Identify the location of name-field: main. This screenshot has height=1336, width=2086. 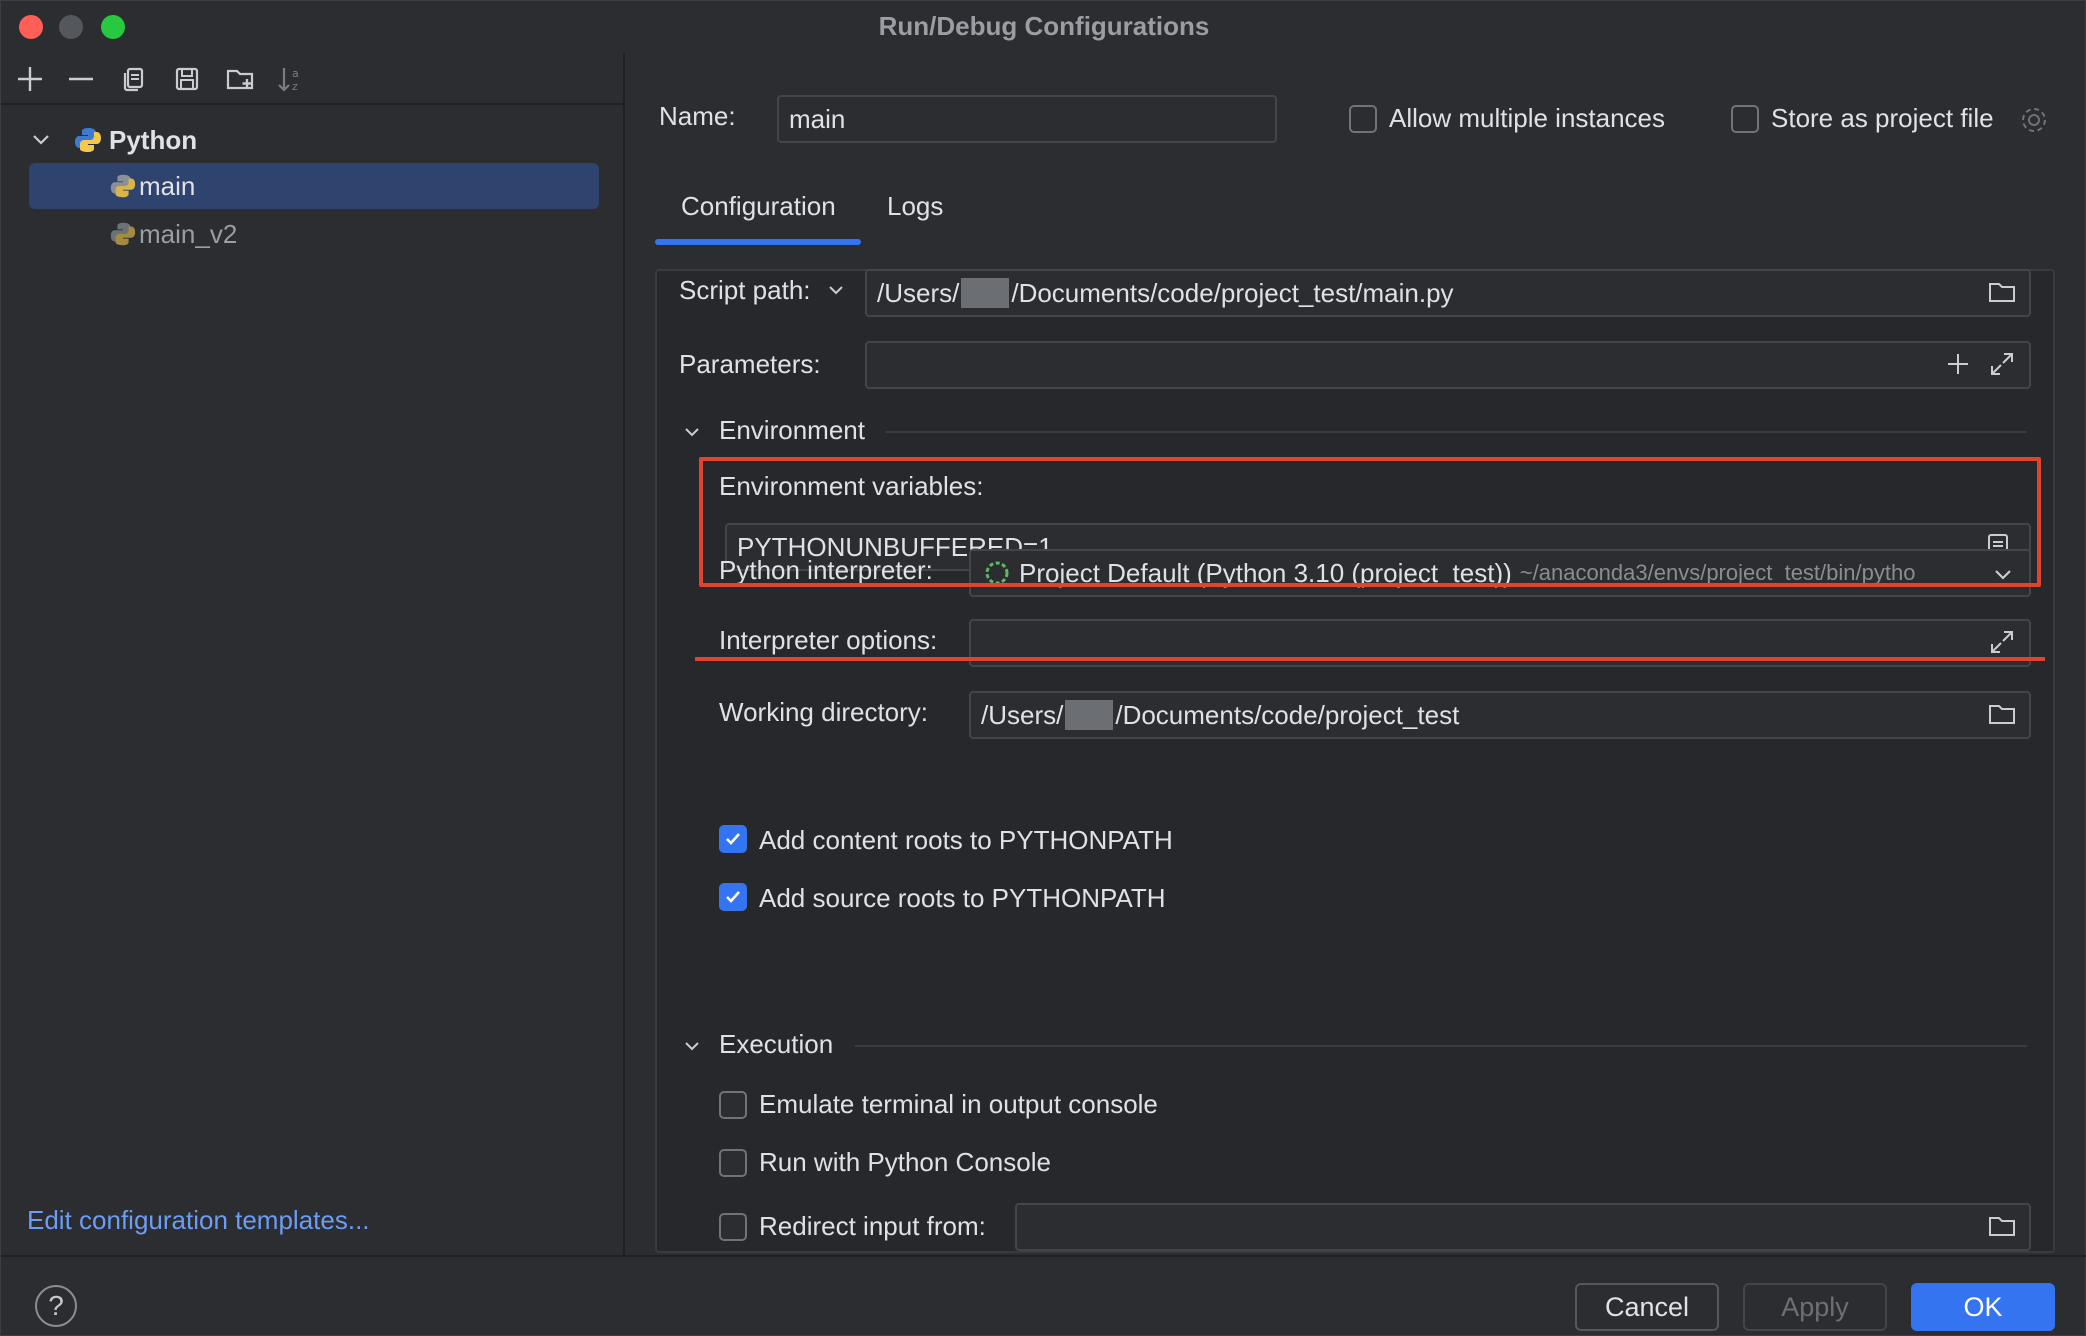
(1027, 119).